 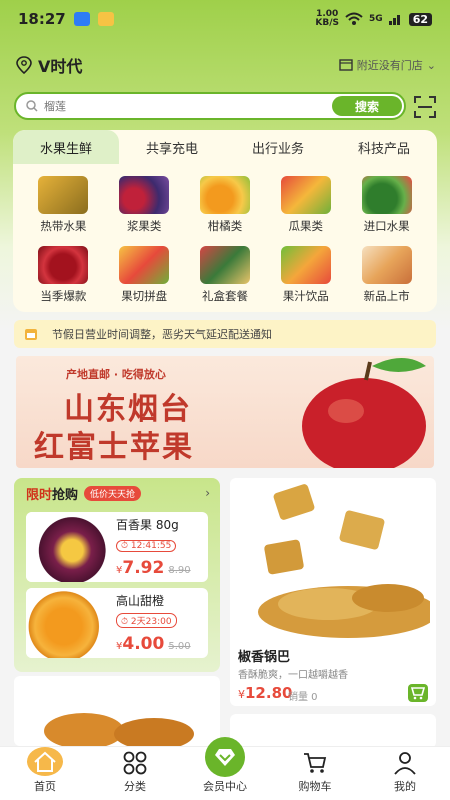 I want to click on shopping-cart-icon, so click(x=315, y=763).